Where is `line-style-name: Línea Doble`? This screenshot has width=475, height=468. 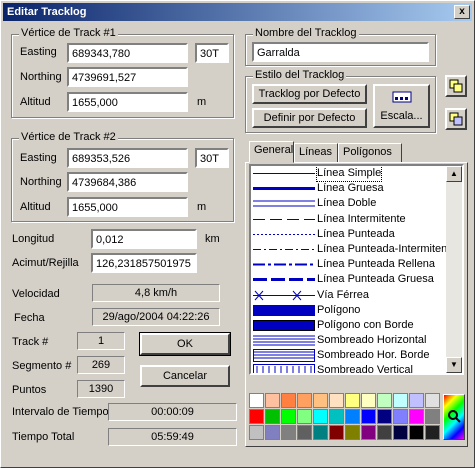 line-style-name: Línea Doble is located at coordinates (347, 203).